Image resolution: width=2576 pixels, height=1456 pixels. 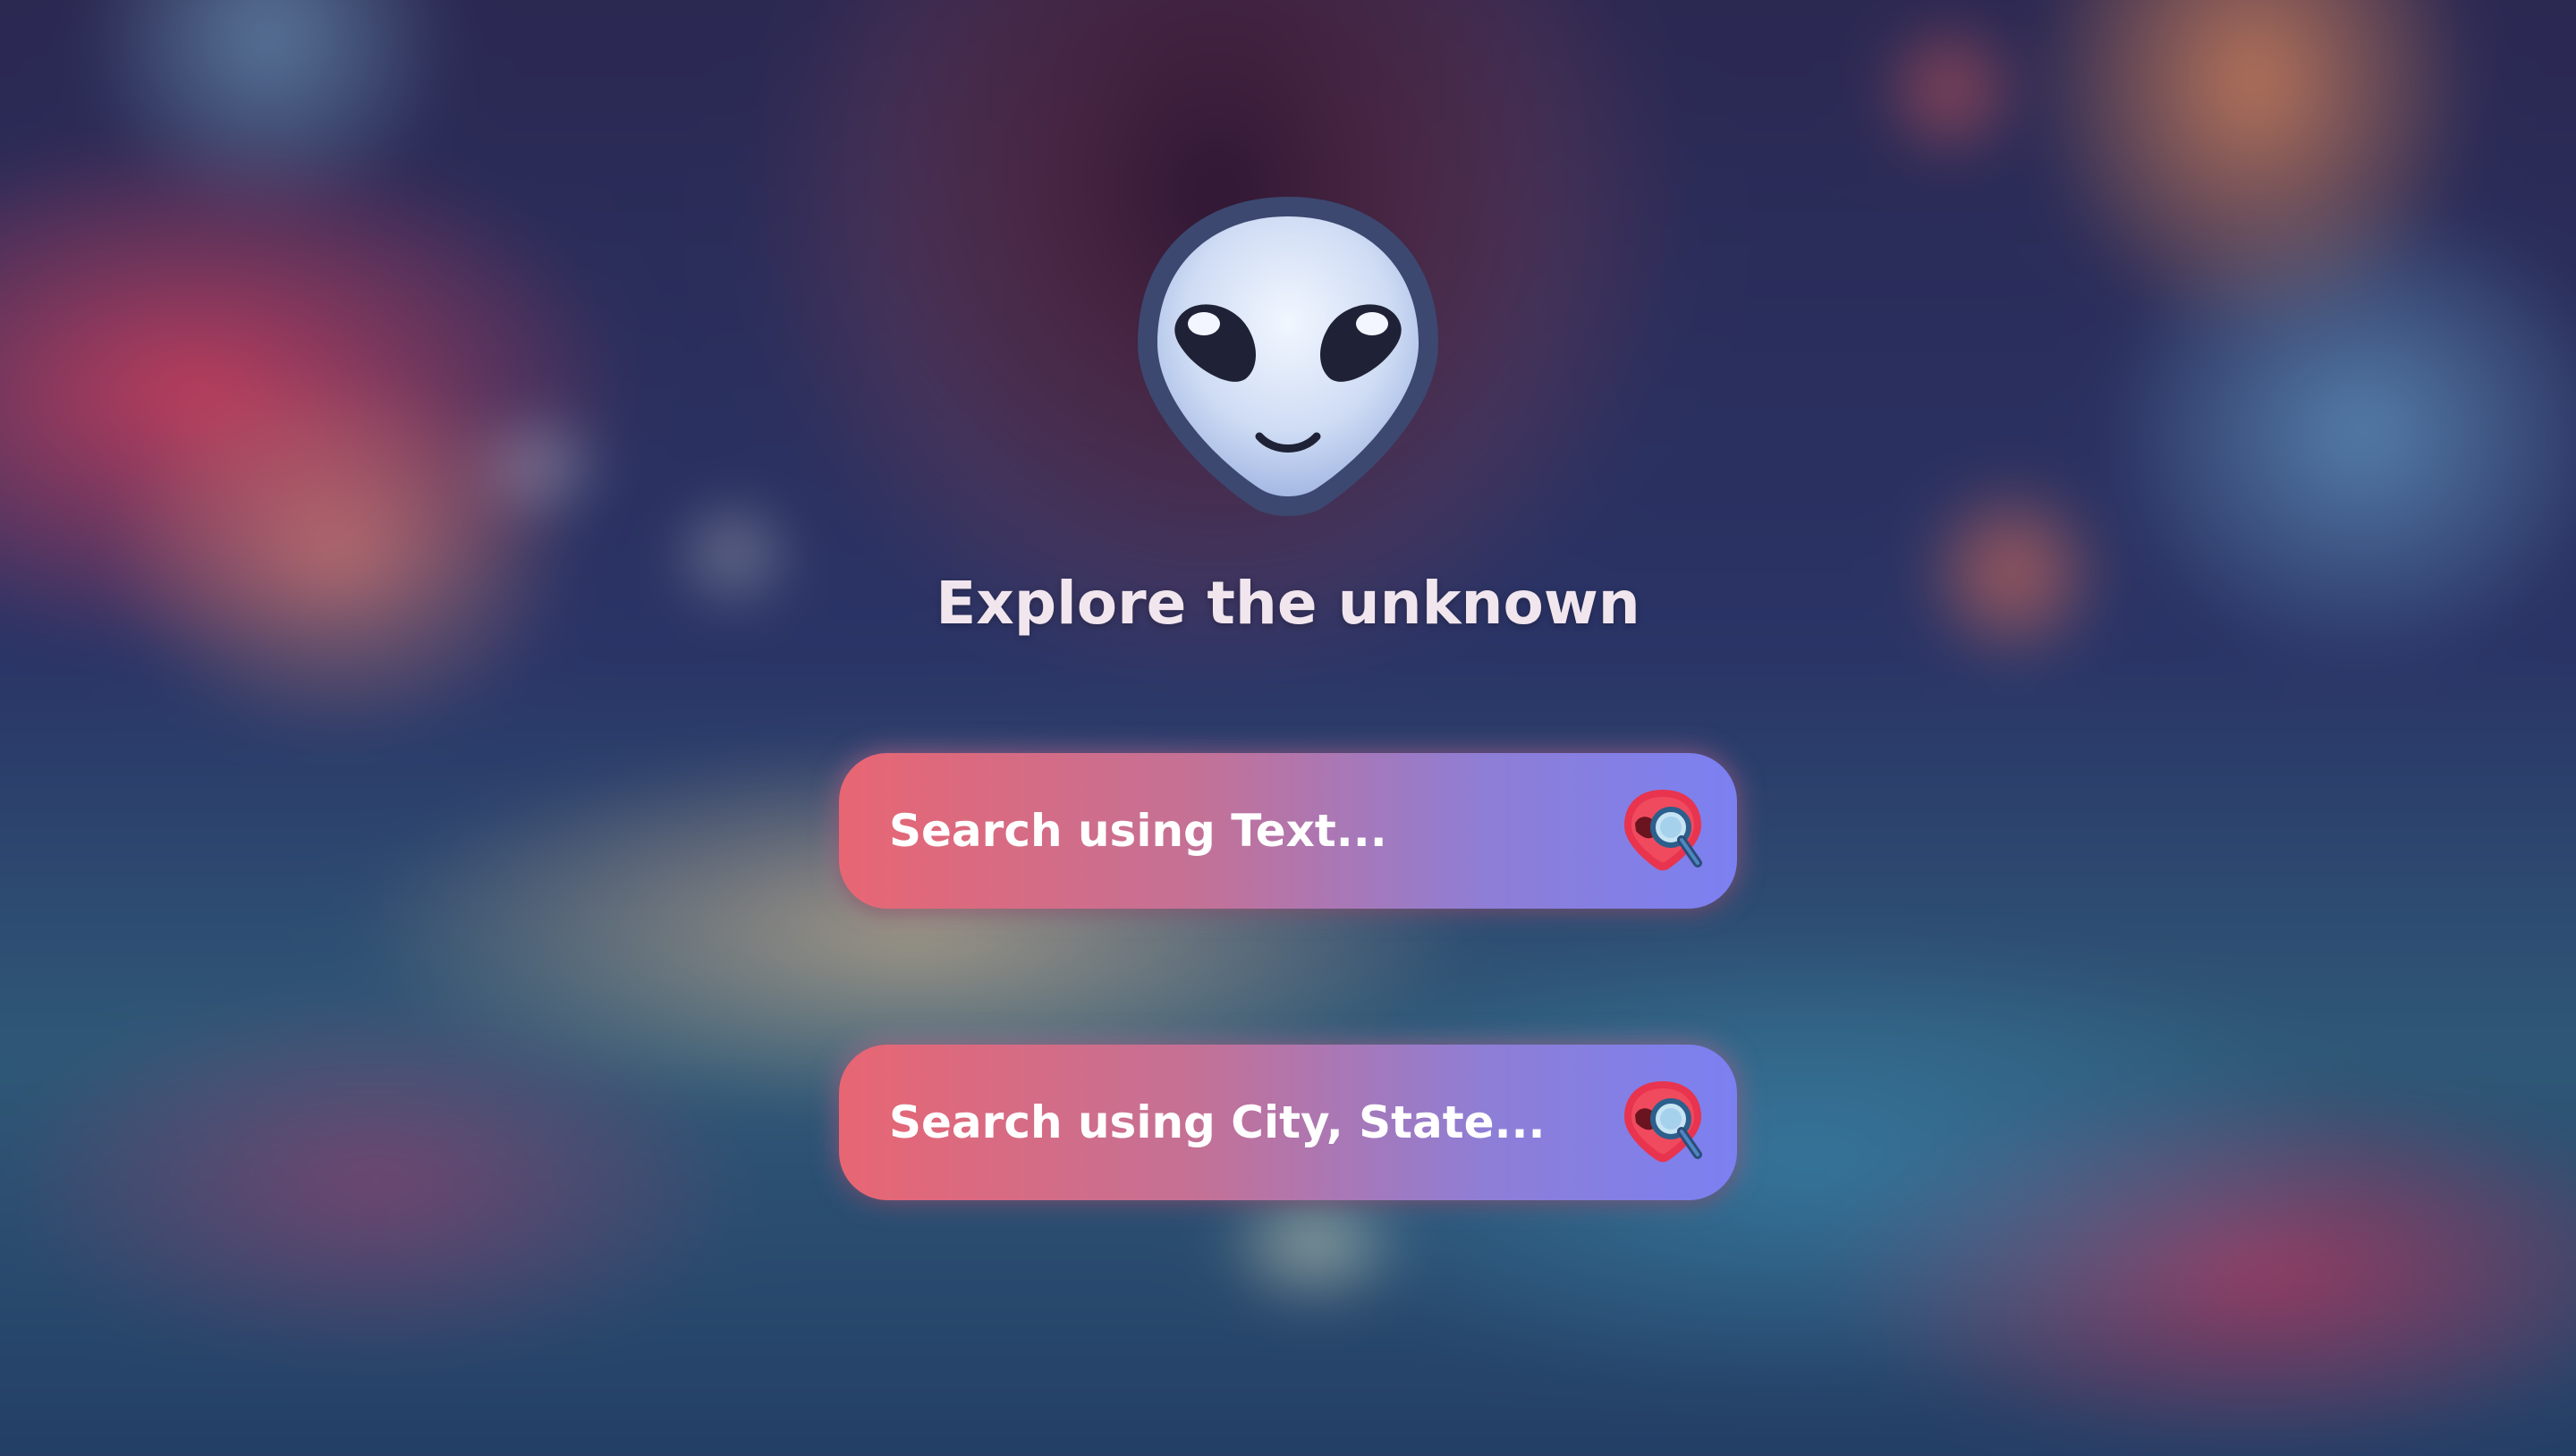 I want to click on location-search-bar, so click(x=1288, y=1122).